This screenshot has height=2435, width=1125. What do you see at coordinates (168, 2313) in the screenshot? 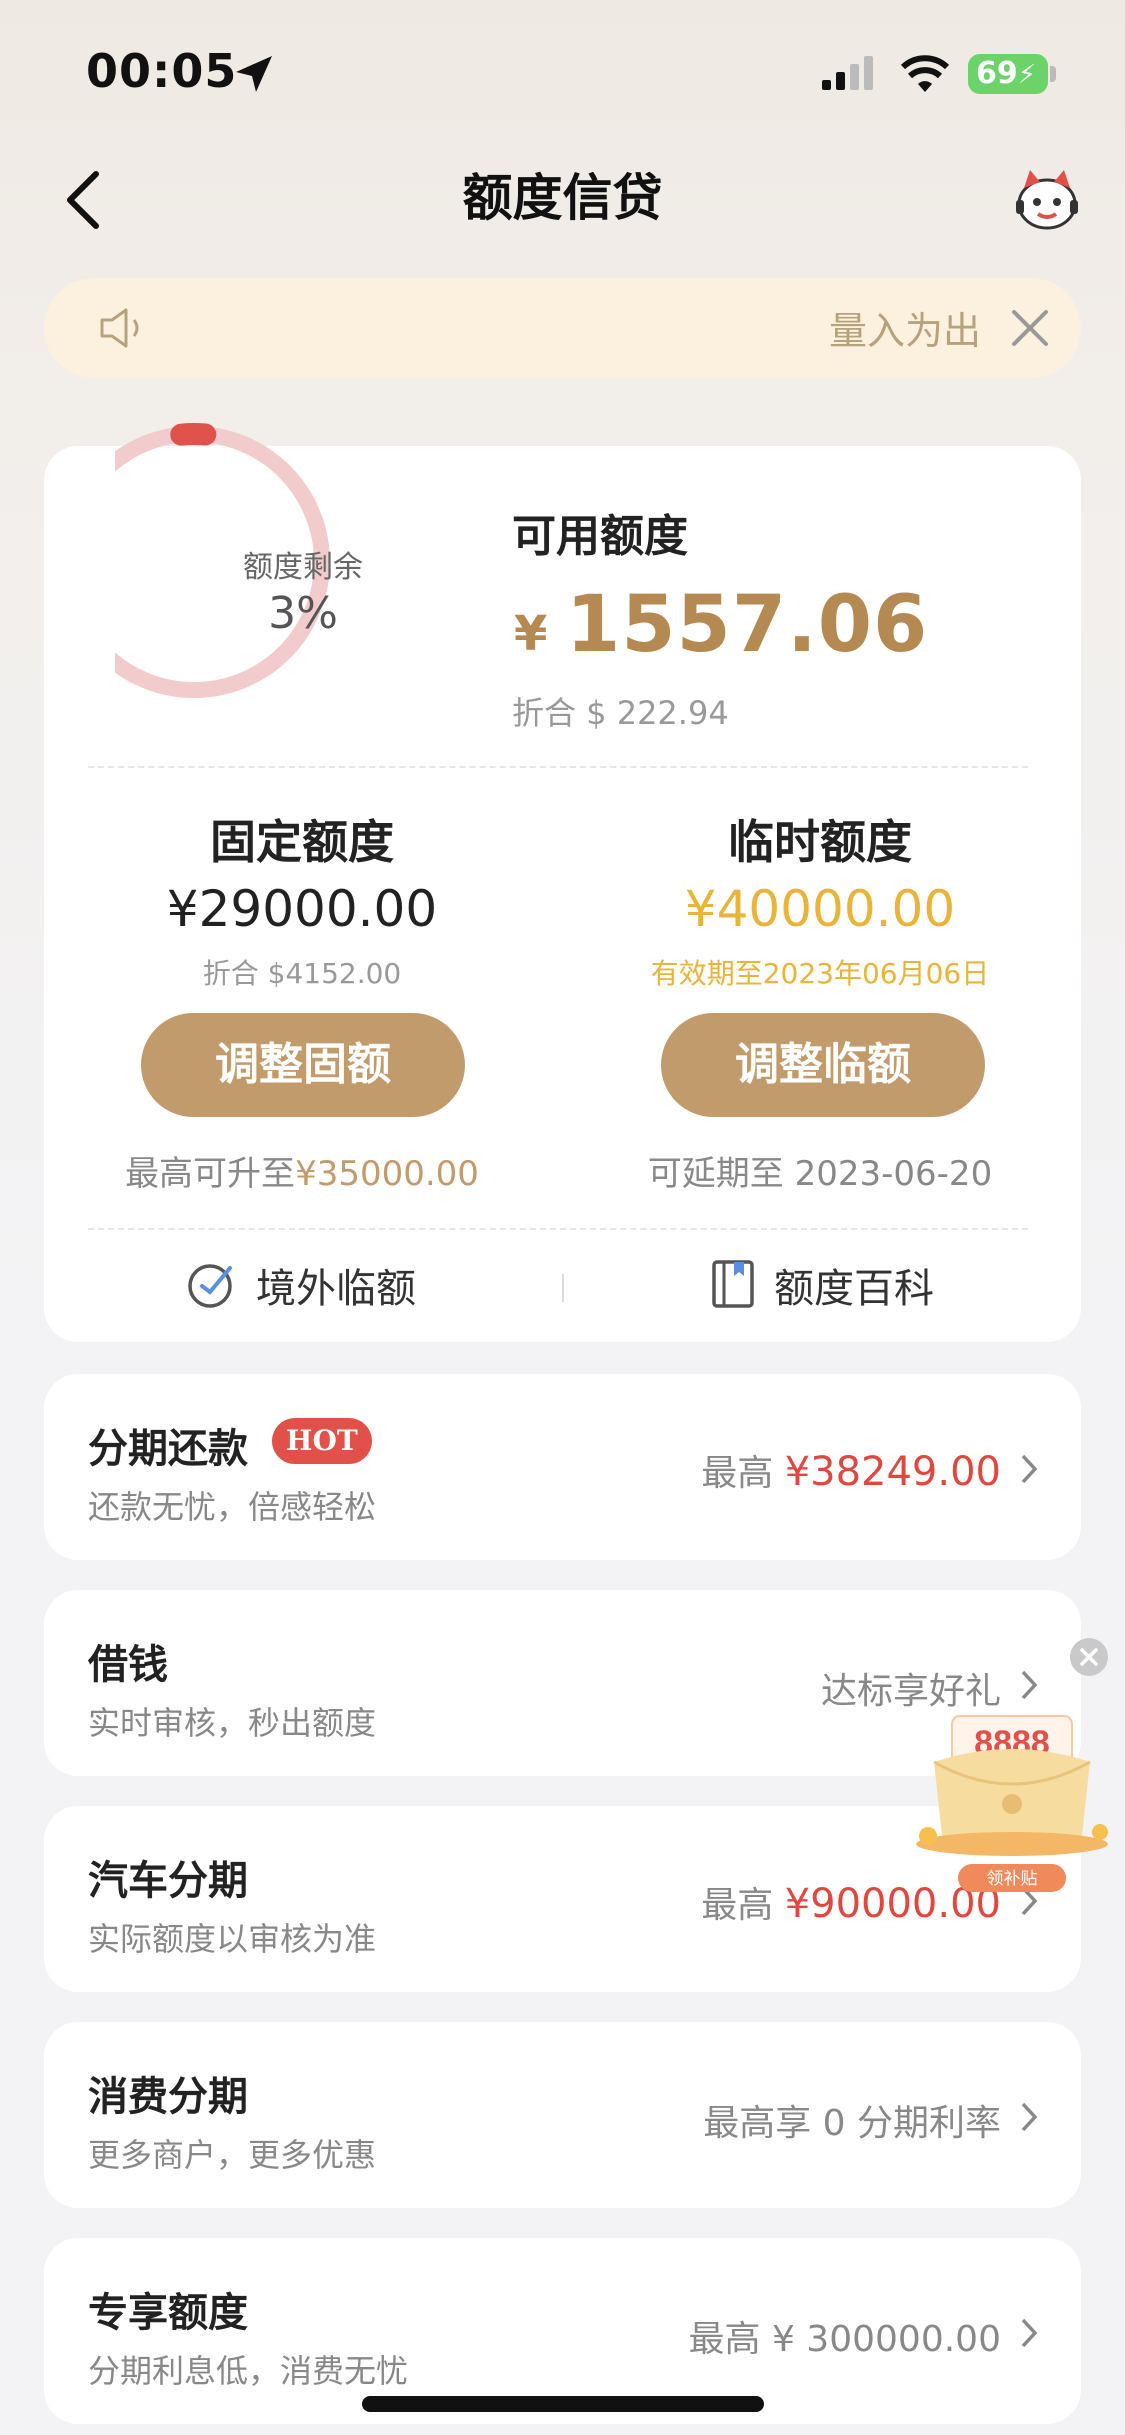
I see `row-title: 专享额度` at bounding box center [168, 2313].